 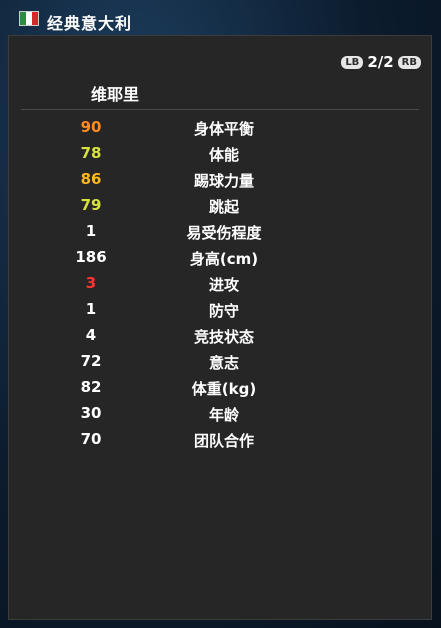 What do you see at coordinates (409, 62) in the screenshot?
I see `rb-button-icon: RB` at bounding box center [409, 62].